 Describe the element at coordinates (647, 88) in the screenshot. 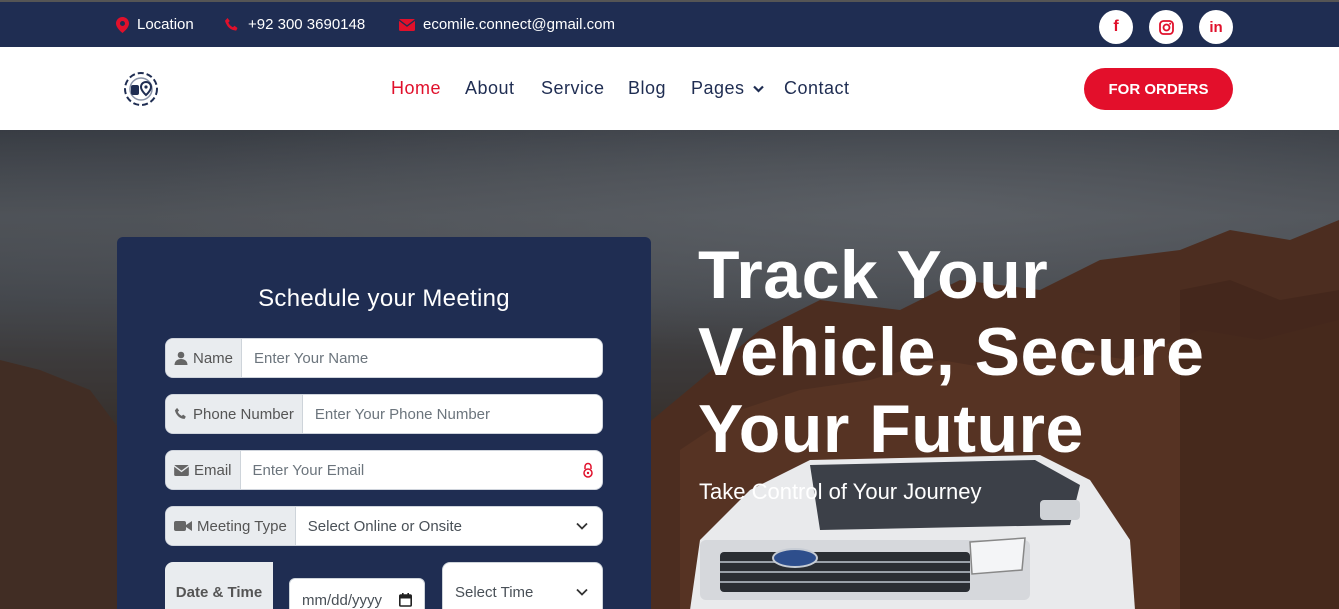

I see `nav-blog: Blog` at that location.